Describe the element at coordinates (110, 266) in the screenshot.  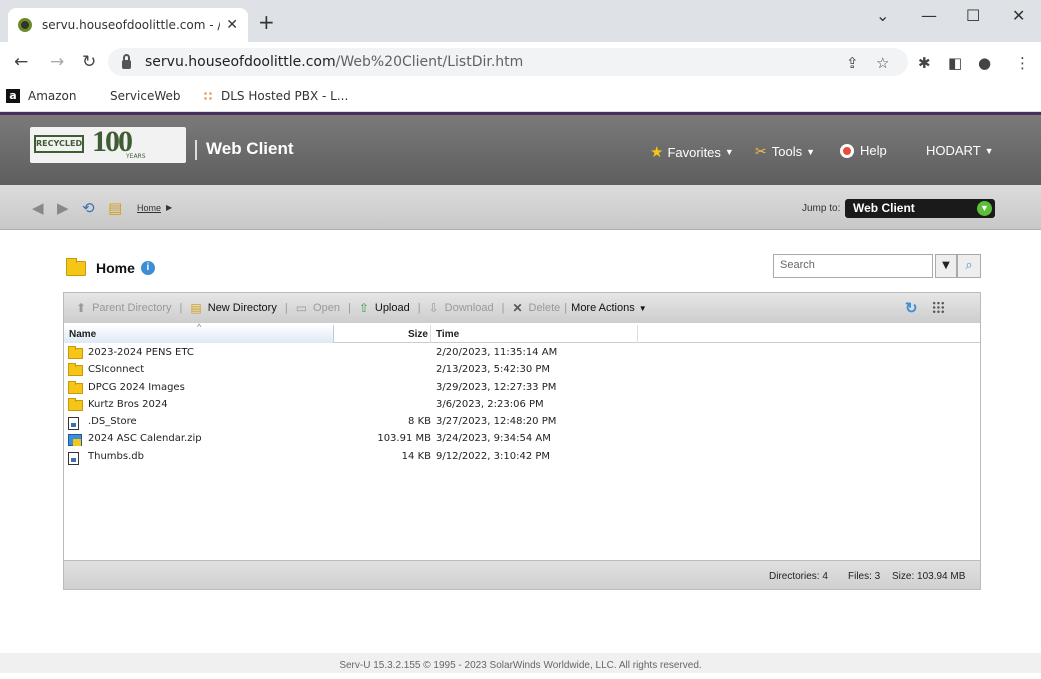
I see `directory-heading: Home i` at that location.